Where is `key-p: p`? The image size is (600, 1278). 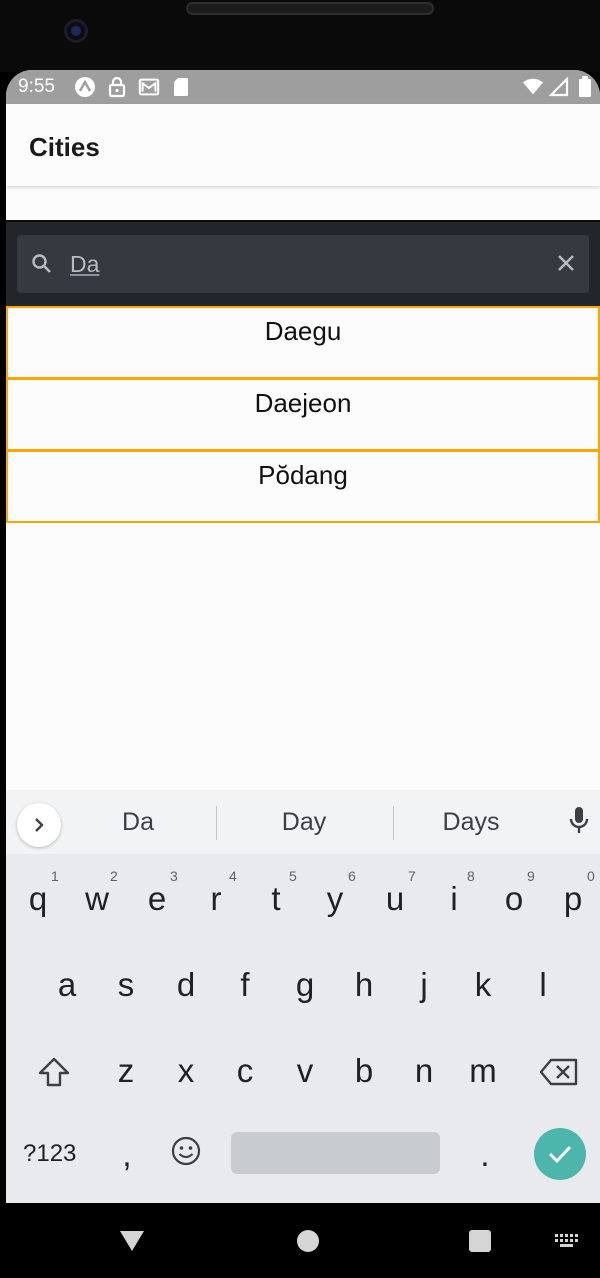
key-p: p is located at coordinates (573, 899).